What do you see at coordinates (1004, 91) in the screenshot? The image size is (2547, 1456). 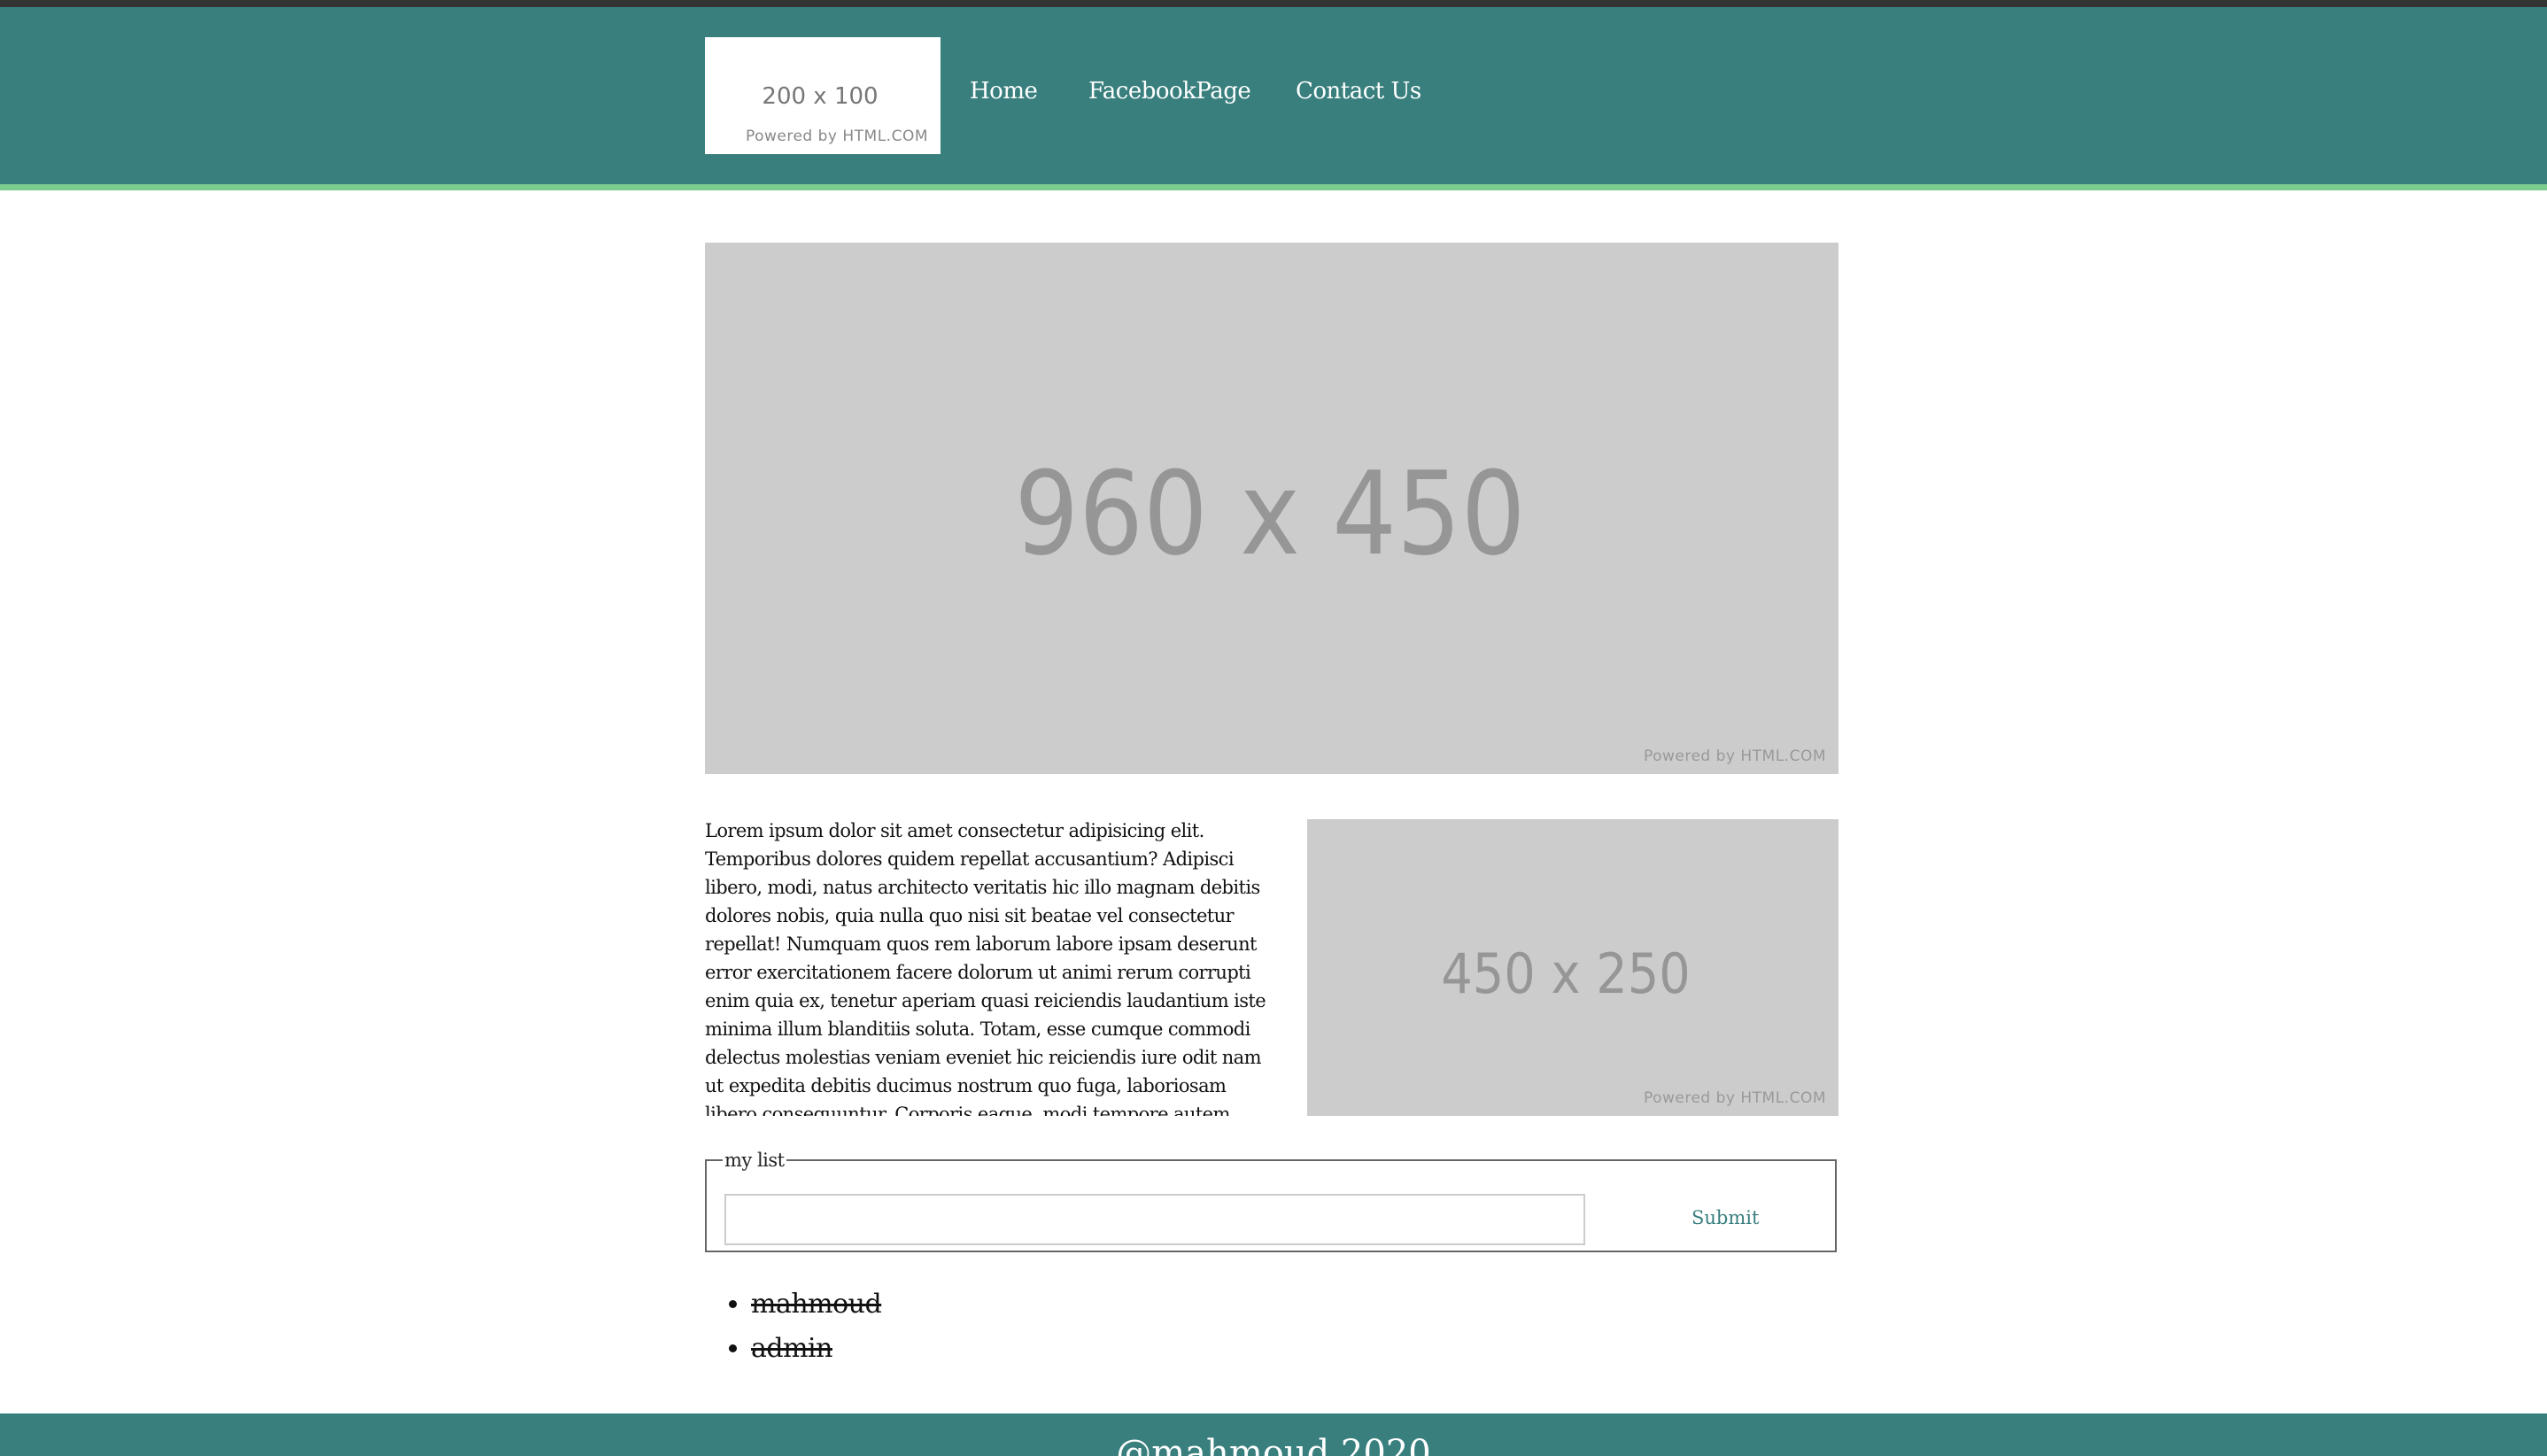 I see `nav-link-home: Home` at bounding box center [1004, 91].